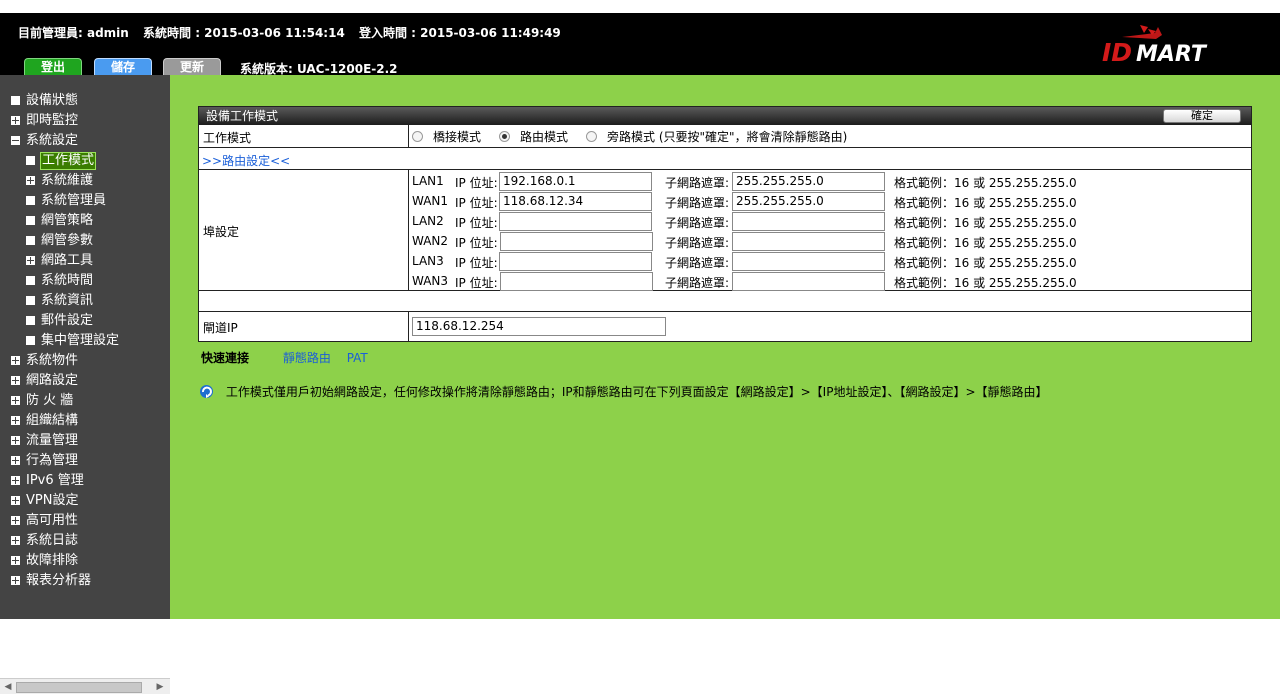  Describe the element at coordinates (192, 66) in the screenshot. I see `update-button: 更新` at that location.